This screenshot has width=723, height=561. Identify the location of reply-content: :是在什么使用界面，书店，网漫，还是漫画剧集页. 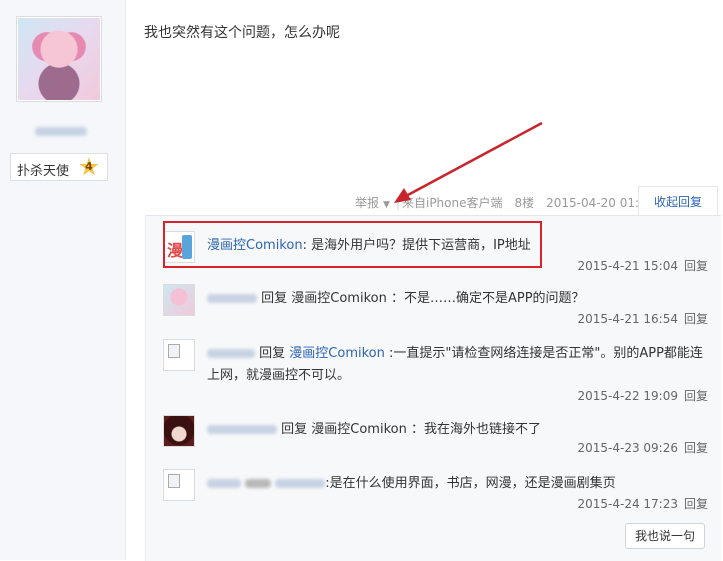
(457, 484).